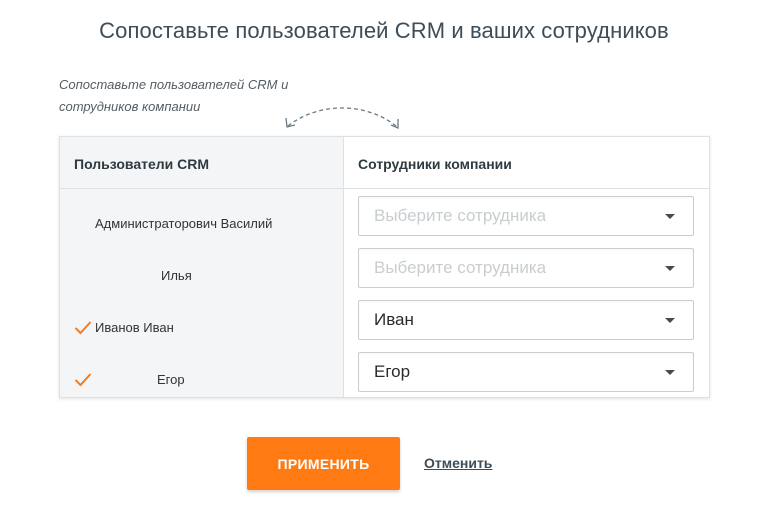 Image resolution: width=768 pixels, height=505 pixels. I want to click on apply-button: ПРИМЕНИТЬ, so click(323, 463).